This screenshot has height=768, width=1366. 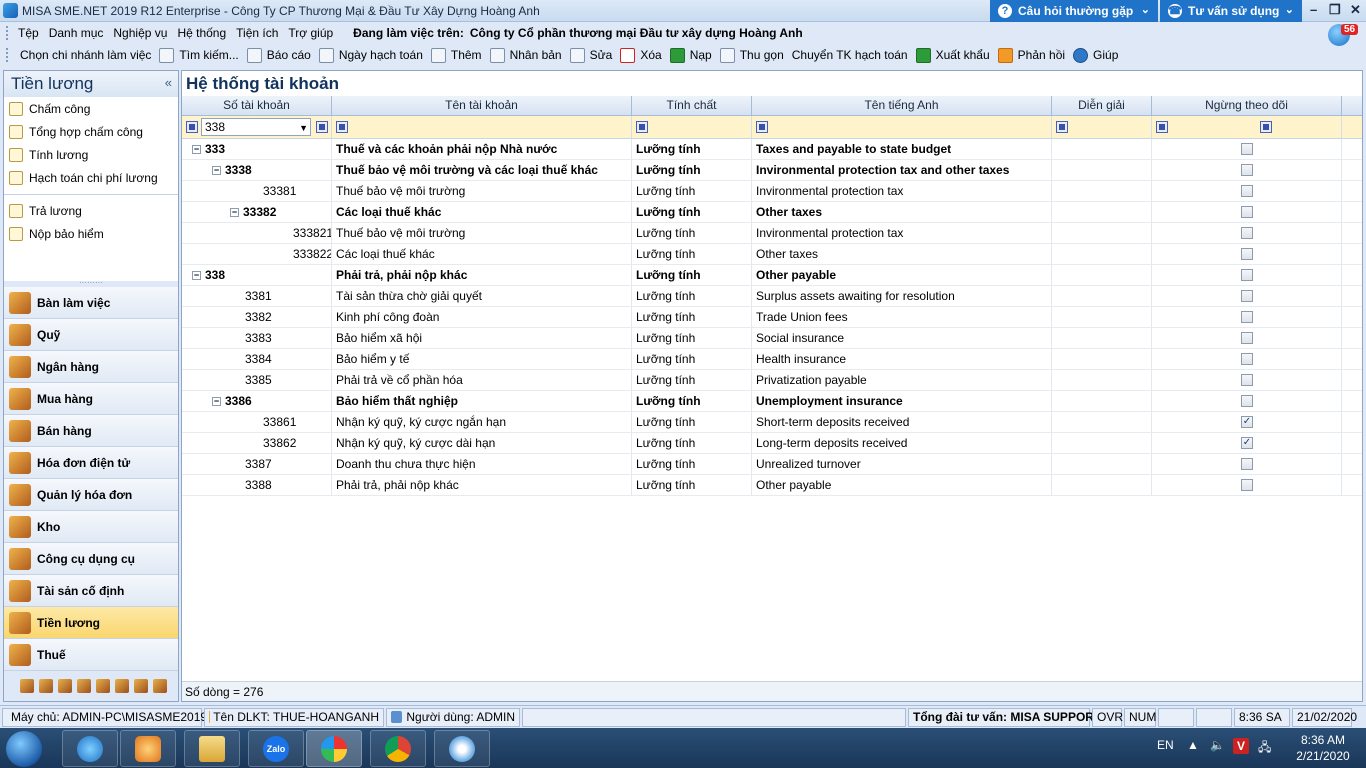 What do you see at coordinates (91, 131) in the screenshot?
I see `sidebar-item-tong-hop-cham-cong: Tổng hợp chấm công` at bounding box center [91, 131].